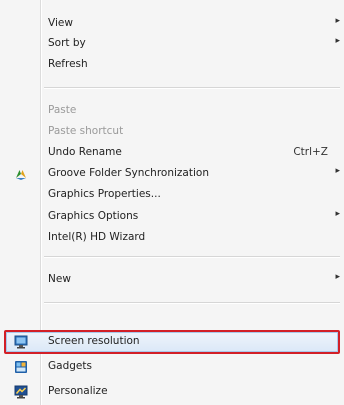  I want to click on menu-item-groove-folder-sync: Groove Folder Synchronization ▸, so click(172, 174).